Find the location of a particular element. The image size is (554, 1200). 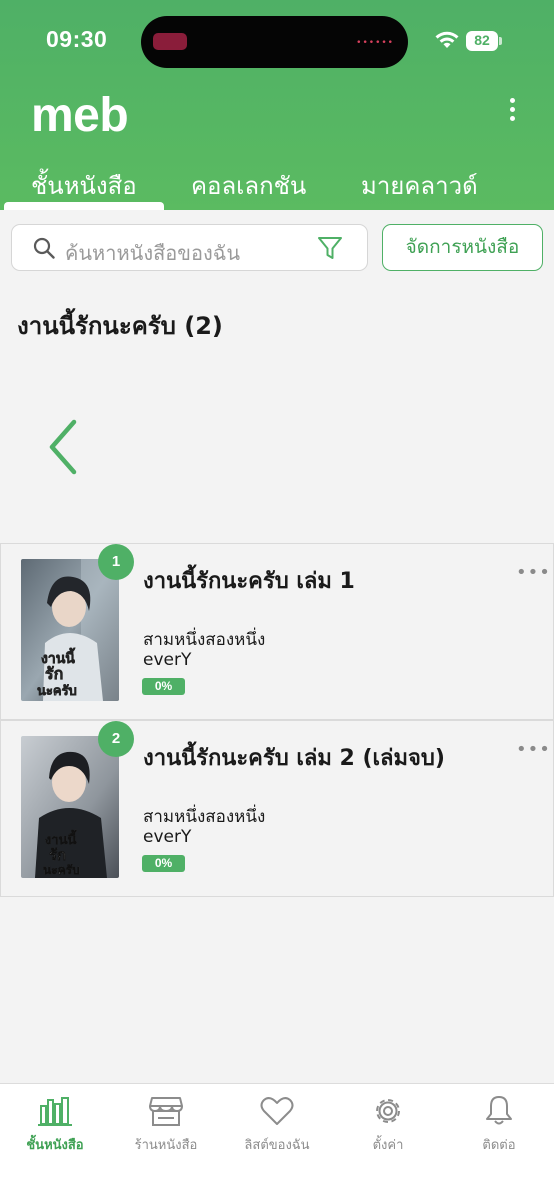

search-input: ค้นหาหนังสือของฉัน is located at coordinates (189, 247).